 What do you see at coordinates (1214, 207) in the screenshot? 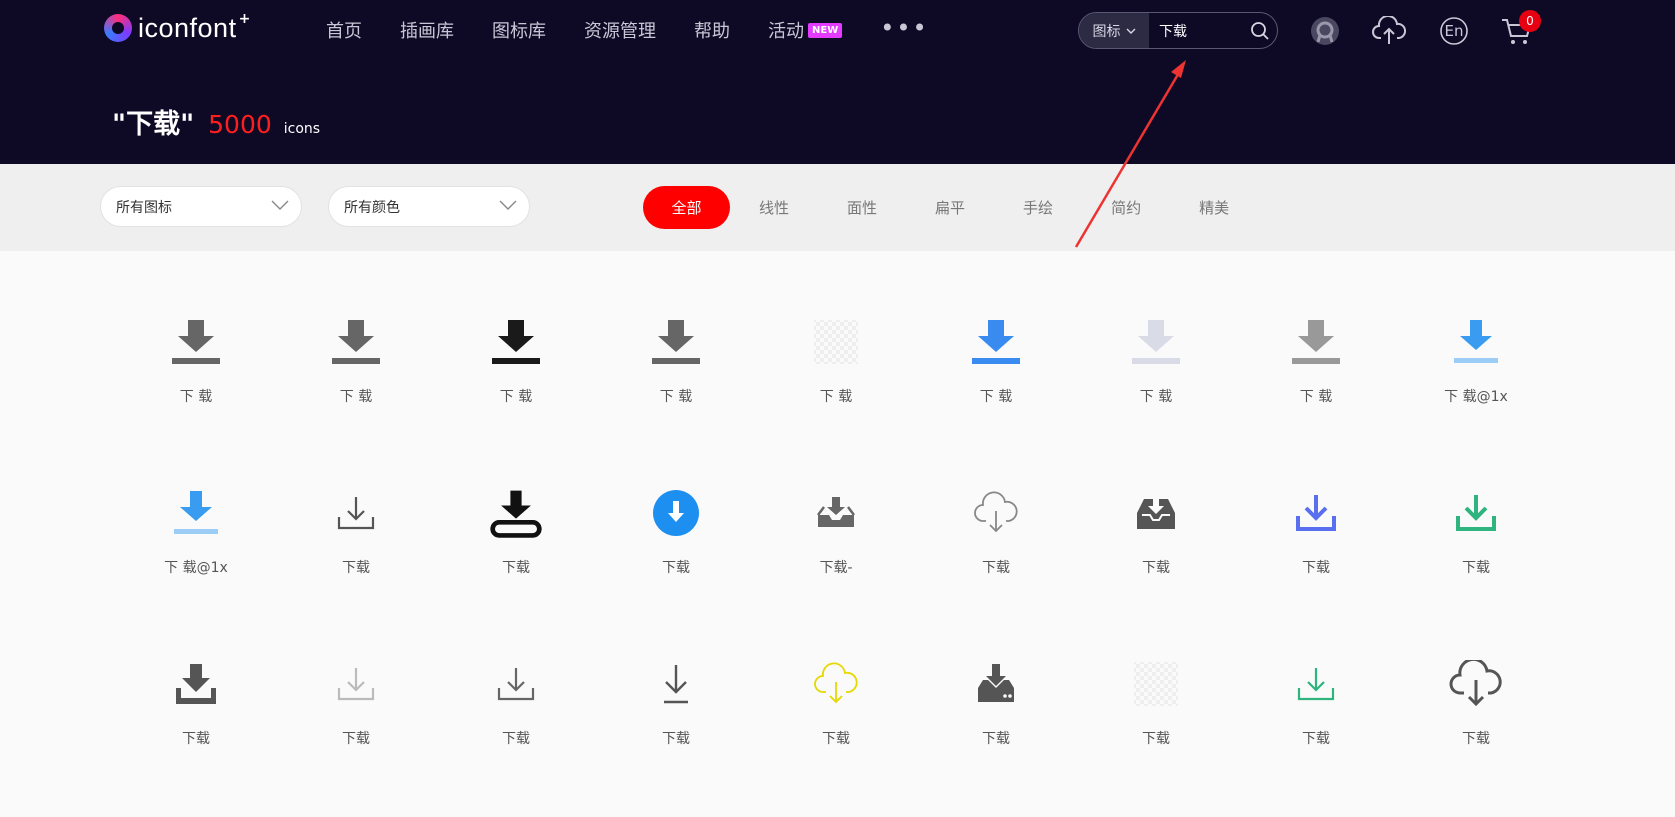
I see `tab-exquisite: 精美` at bounding box center [1214, 207].